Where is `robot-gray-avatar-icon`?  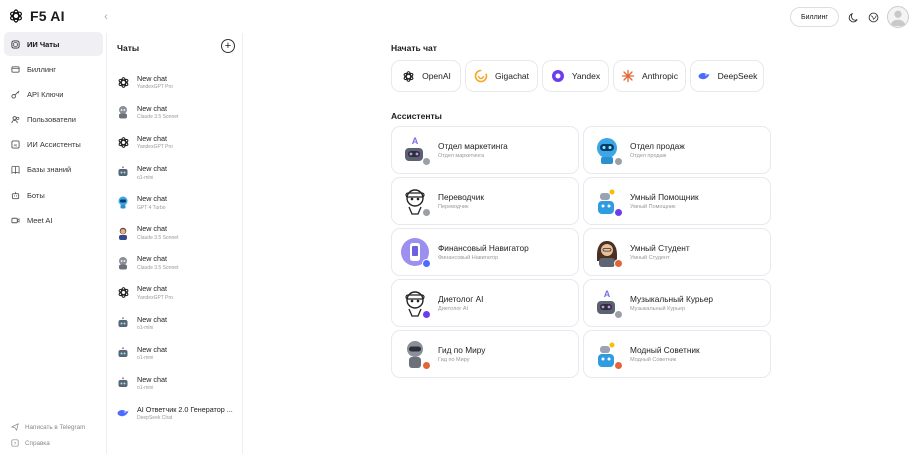 robot-gray-avatar-icon is located at coordinates (123, 263).